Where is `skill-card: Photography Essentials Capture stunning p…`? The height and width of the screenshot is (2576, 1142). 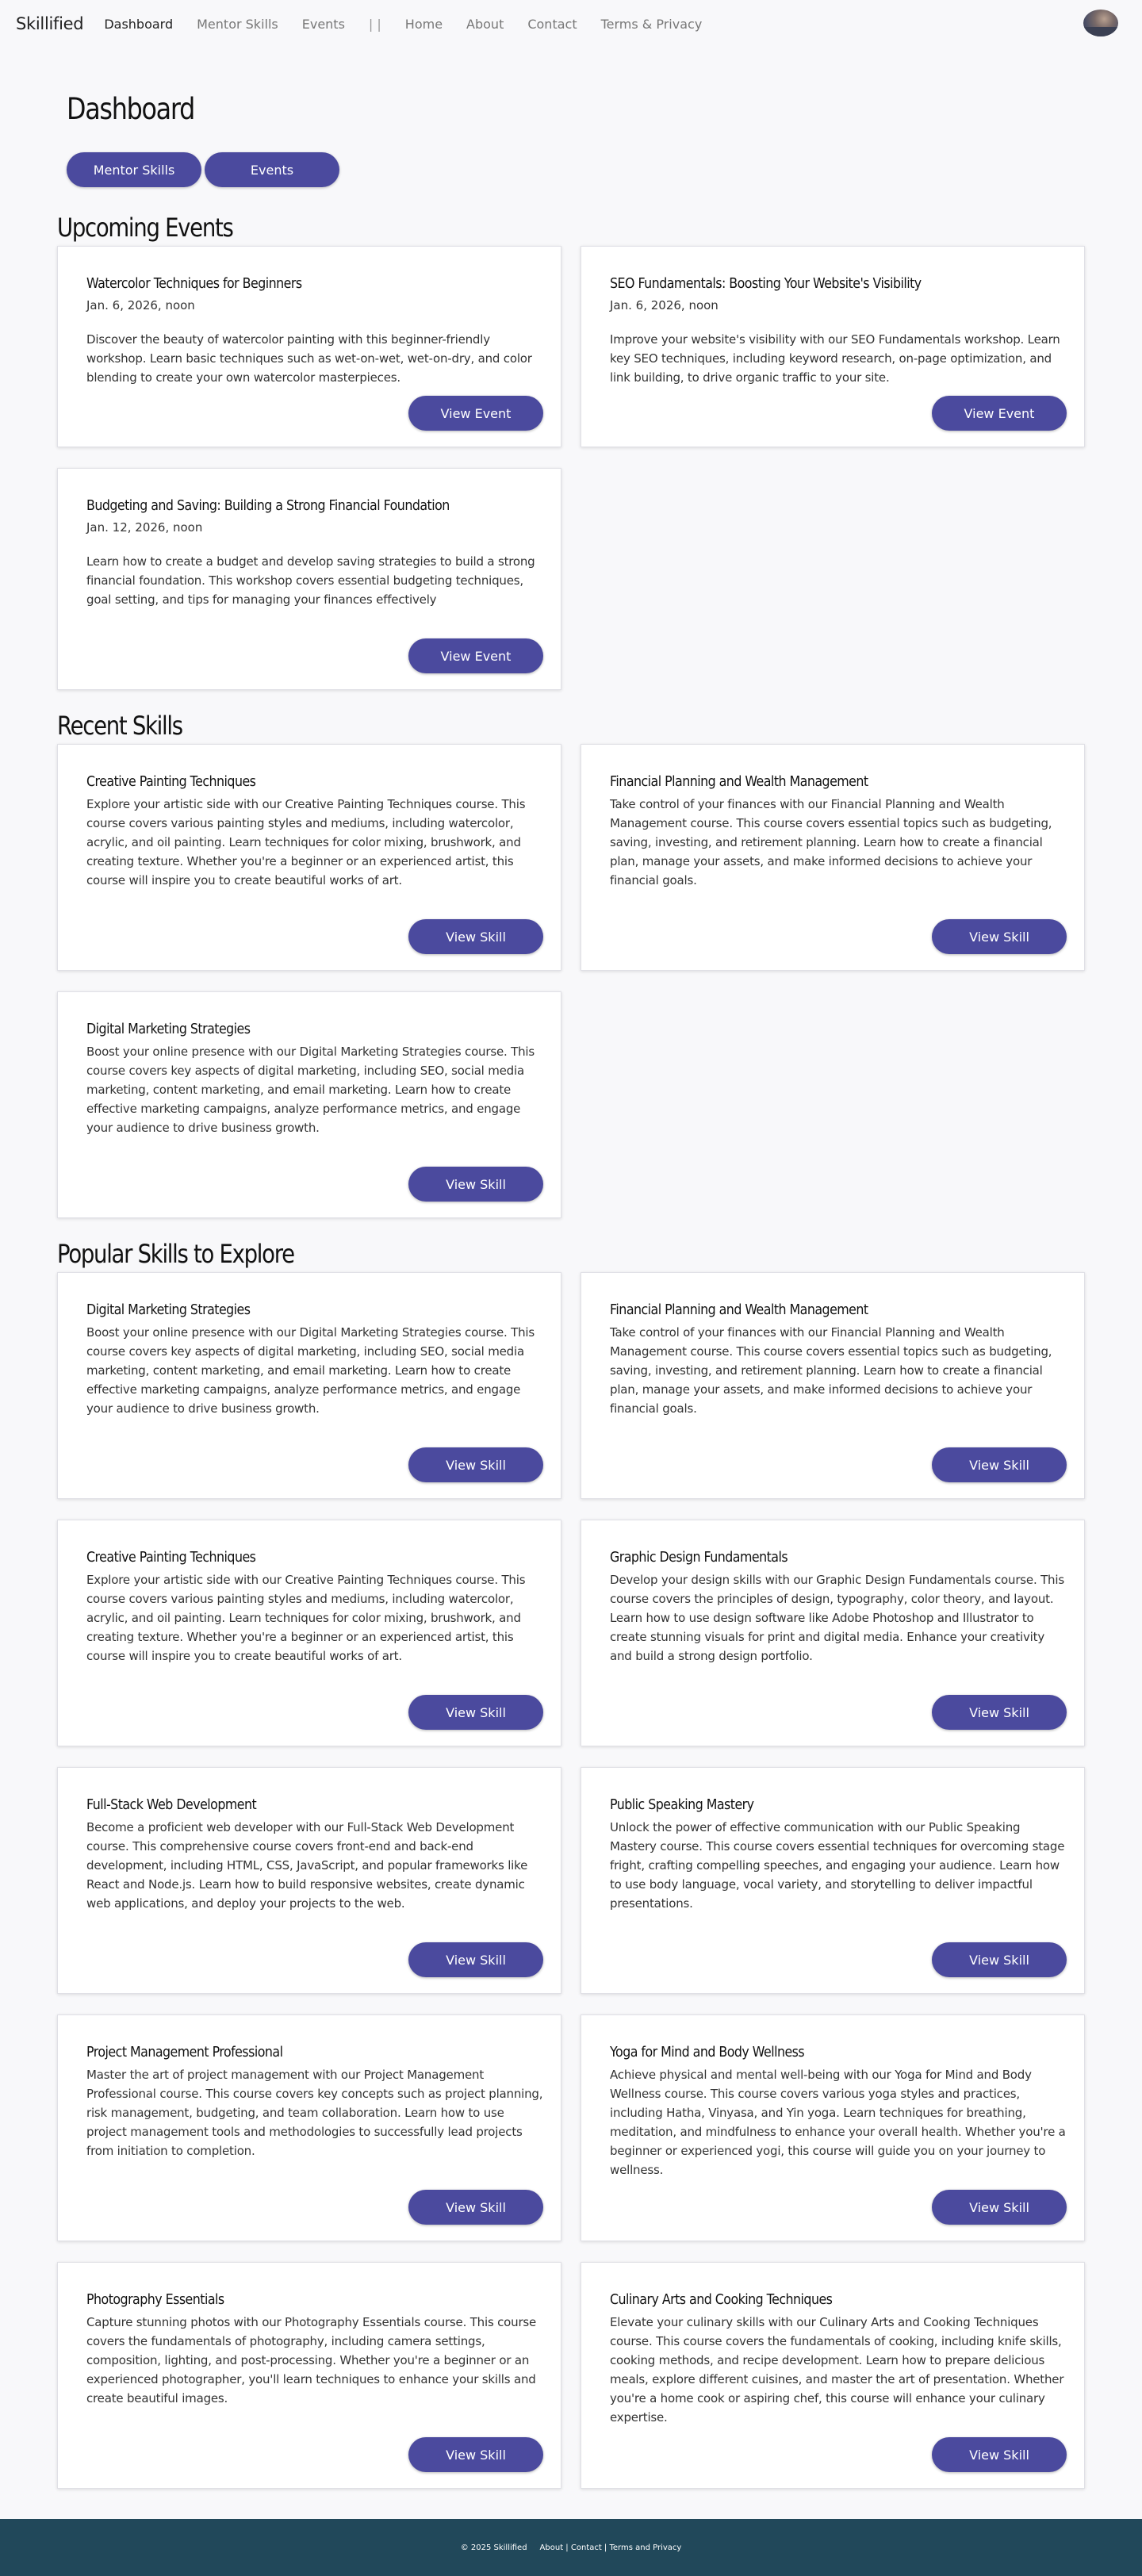 skill-card: Photography Essentials Capture stunning p… is located at coordinates (309, 2375).